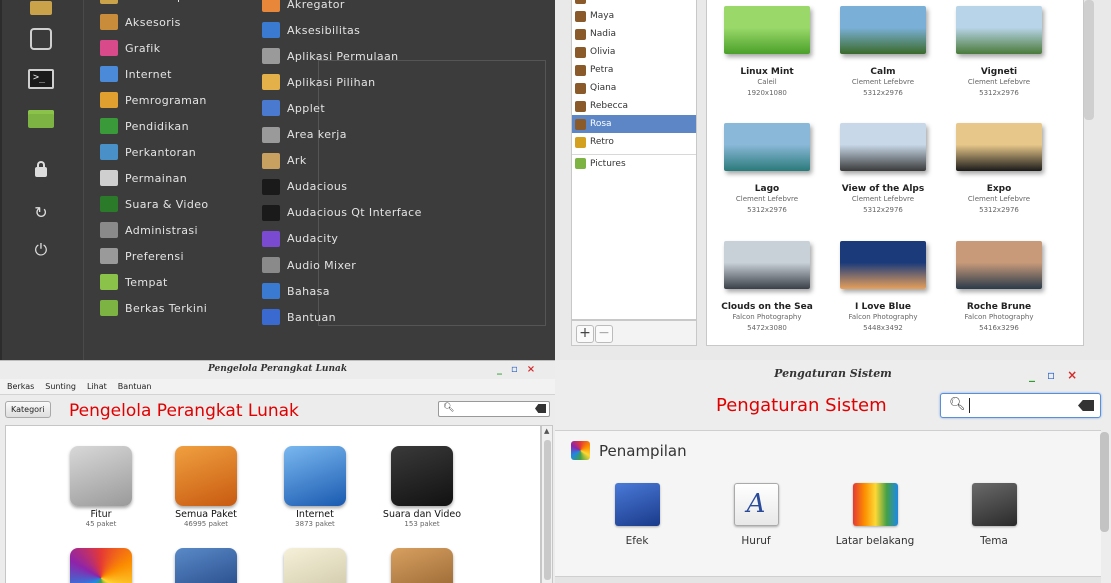 This screenshot has height=583, width=1111. I want to click on logout-icon: ↻, so click(41, 212).